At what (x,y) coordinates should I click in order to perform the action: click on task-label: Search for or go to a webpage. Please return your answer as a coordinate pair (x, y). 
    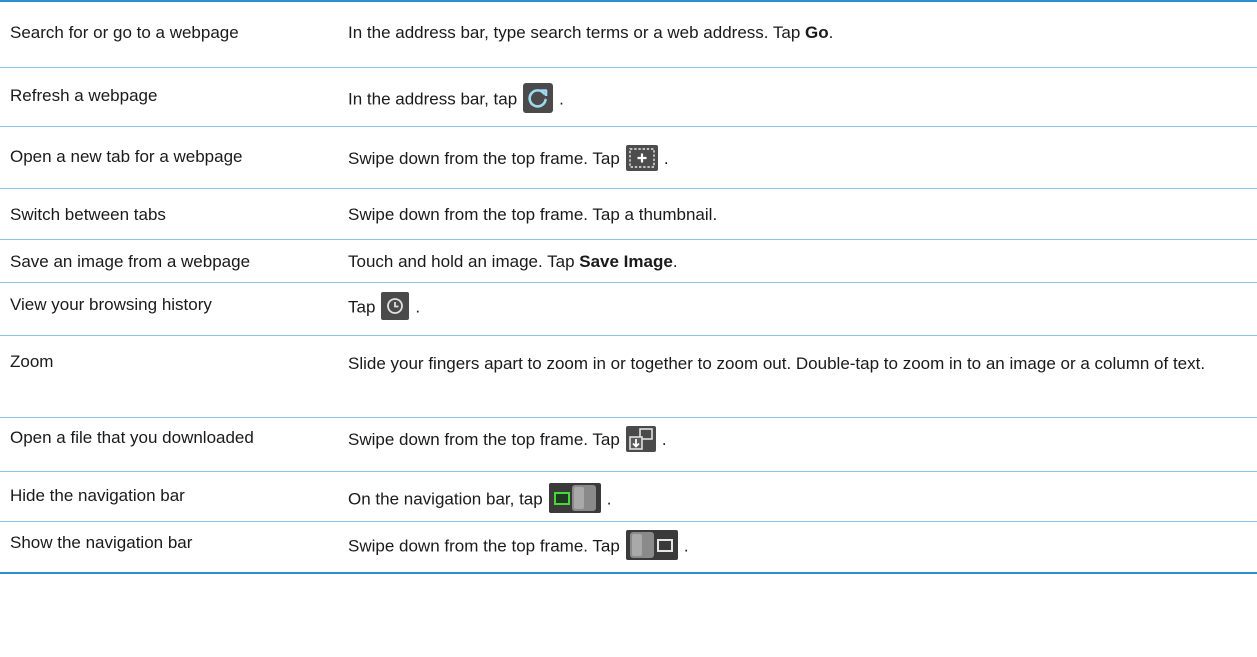
    Looking at the image, I should click on (124, 32).